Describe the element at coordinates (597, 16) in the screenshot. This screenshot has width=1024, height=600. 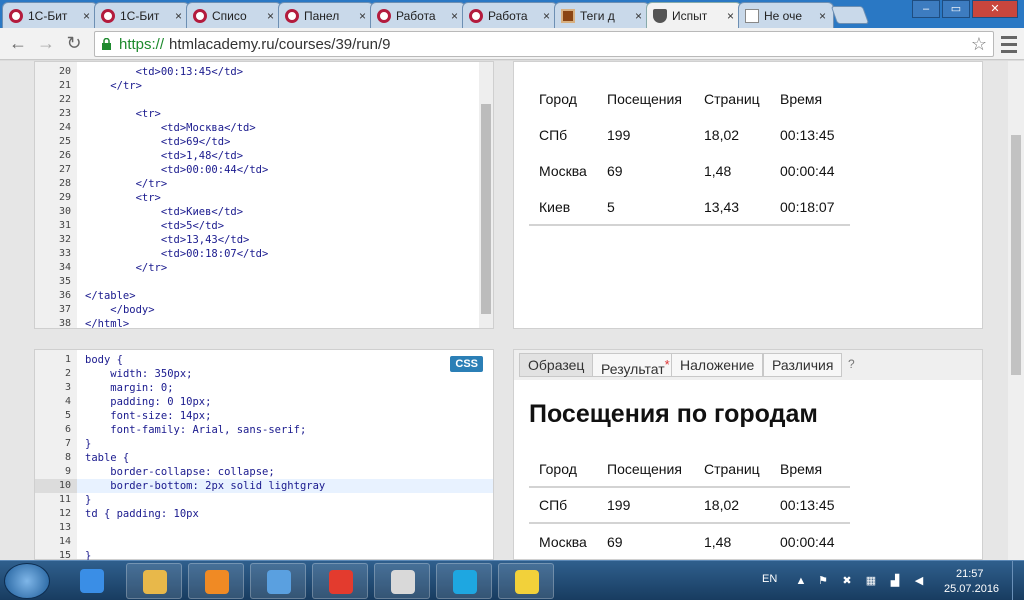
I see `tab-title: Теги д` at that location.